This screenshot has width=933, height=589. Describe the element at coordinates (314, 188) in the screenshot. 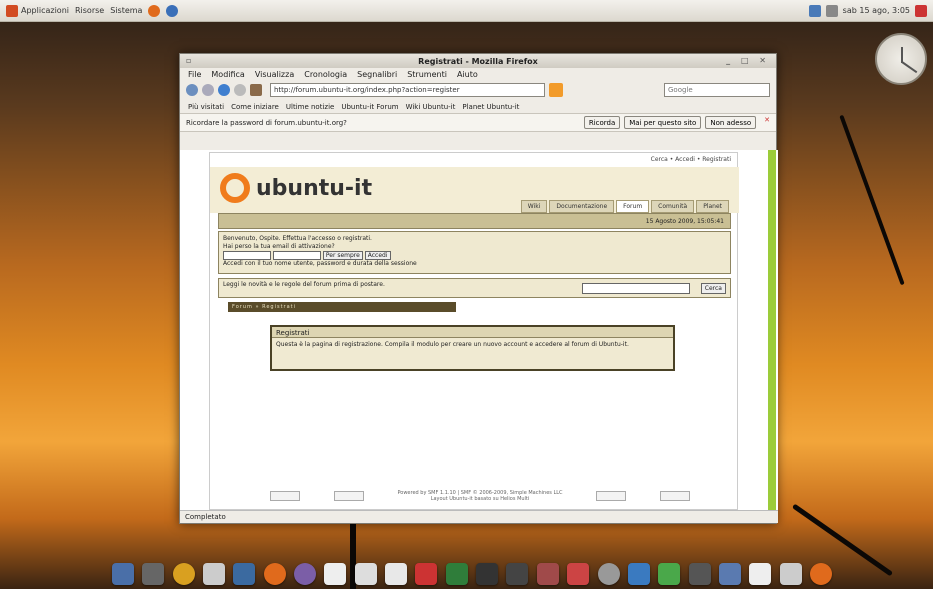

I see `logo-text: ubuntu-it` at that location.